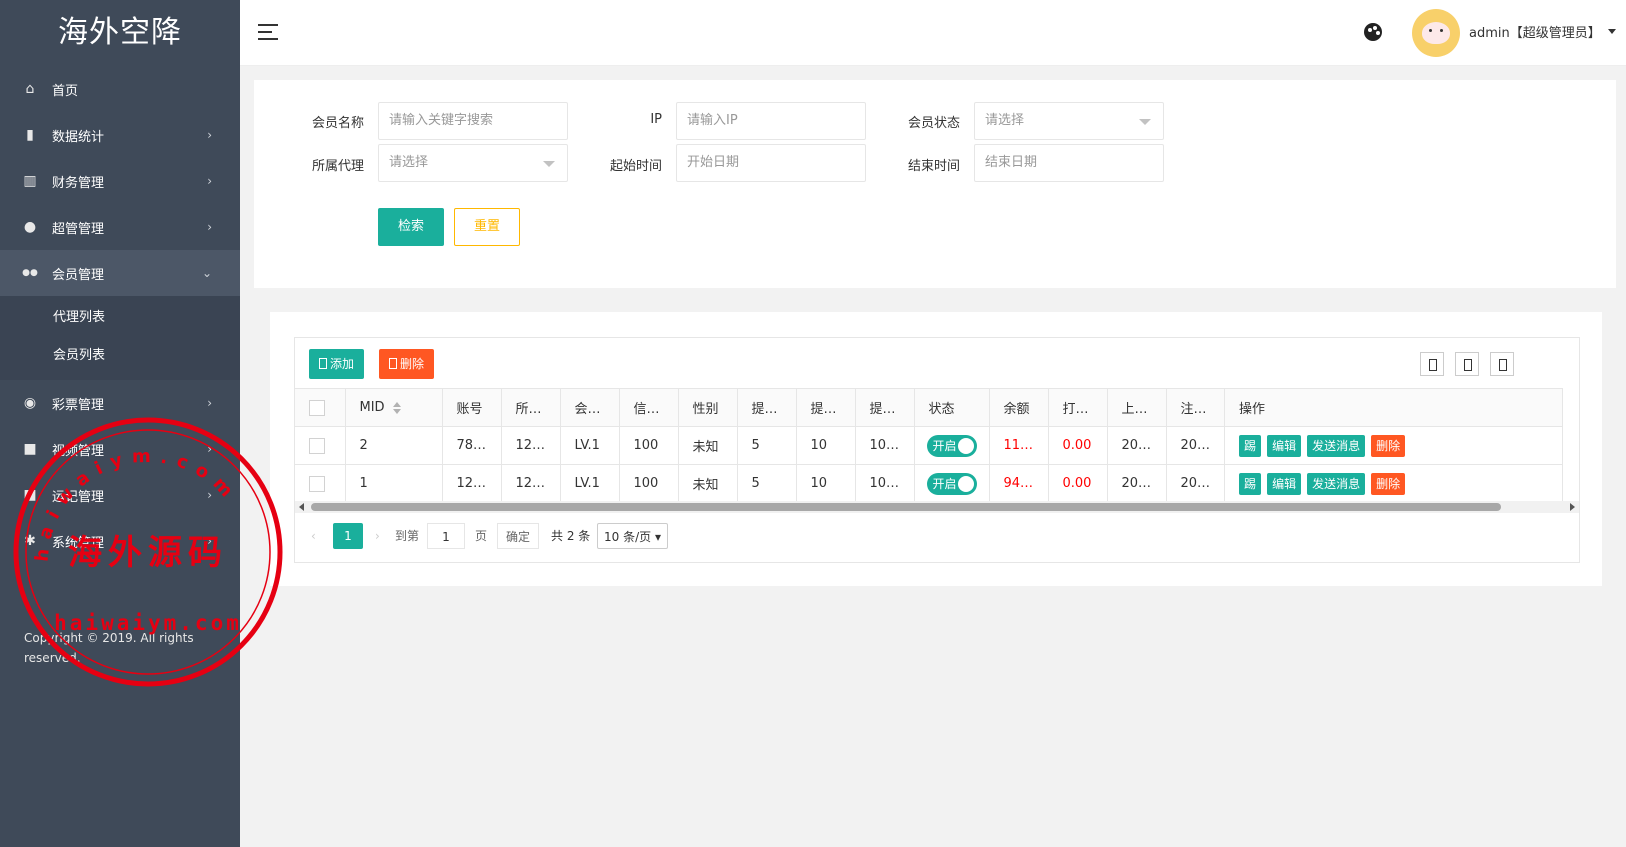 The height and width of the screenshot is (847, 1626). What do you see at coordinates (473, 121) in the screenshot?
I see `member-name-input: 请输入关键字搜索` at bounding box center [473, 121].